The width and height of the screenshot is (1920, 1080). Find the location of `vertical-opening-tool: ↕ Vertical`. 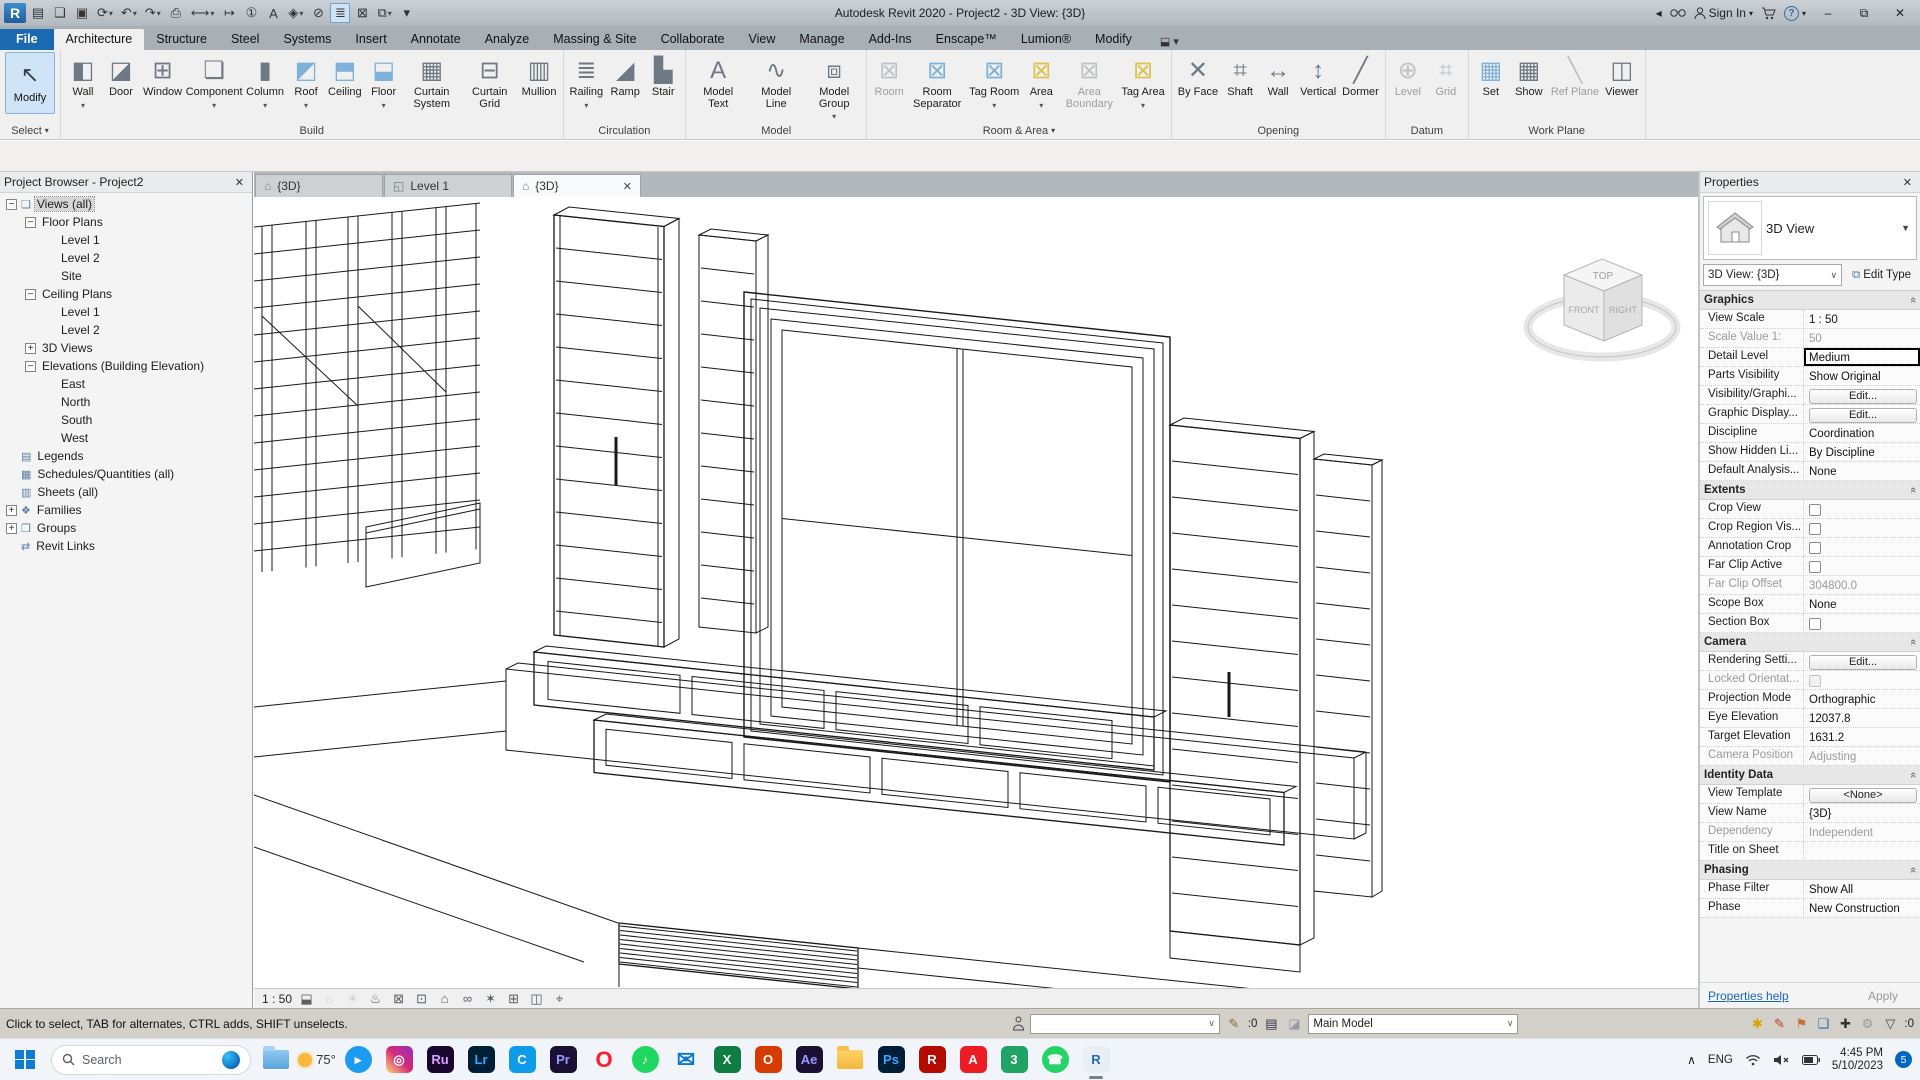

vertical-opening-tool: ↕ Vertical is located at coordinates (1318, 87).